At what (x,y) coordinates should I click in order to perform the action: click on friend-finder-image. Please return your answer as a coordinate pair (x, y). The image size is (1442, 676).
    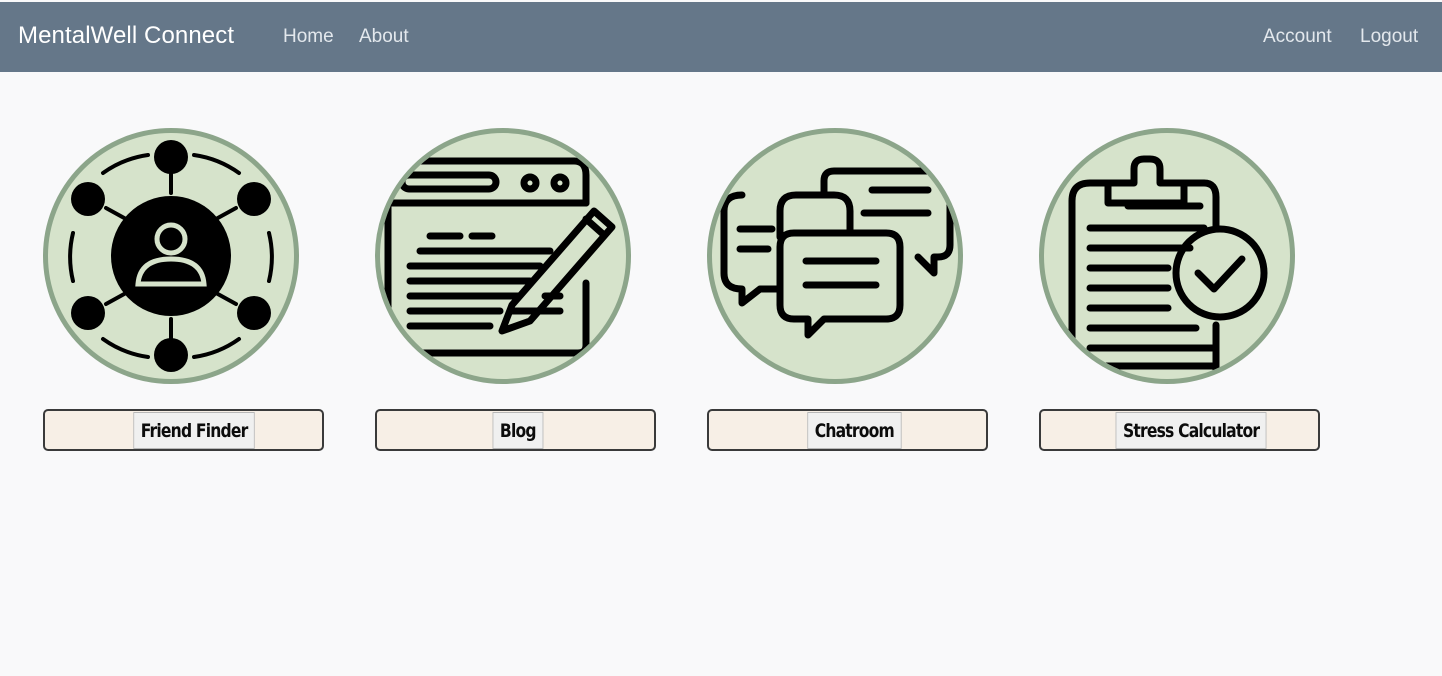
    Looking at the image, I should click on (171, 256).